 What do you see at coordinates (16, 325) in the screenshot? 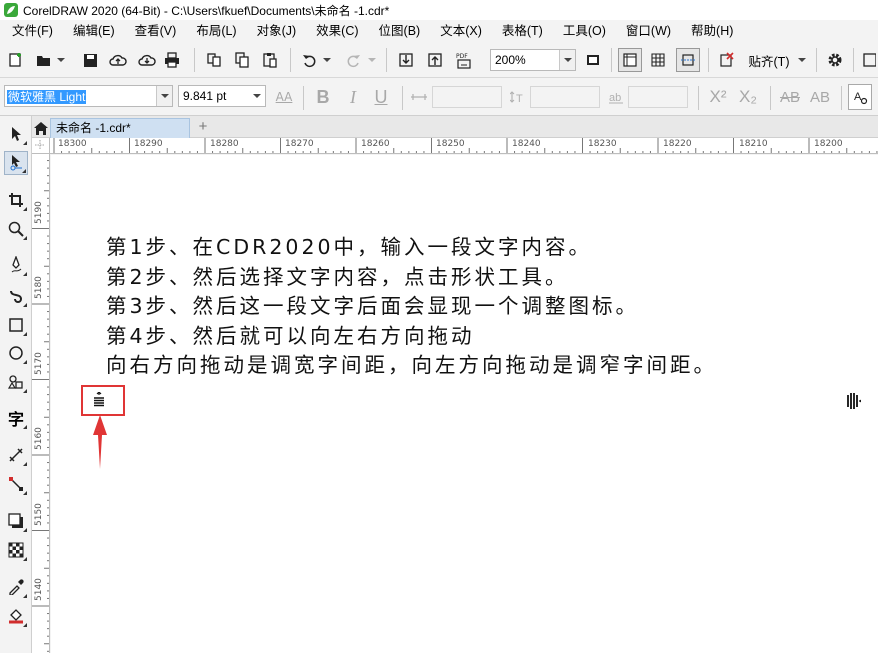
I see `rectangle-tool-icon` at bounding box center [16, 325].